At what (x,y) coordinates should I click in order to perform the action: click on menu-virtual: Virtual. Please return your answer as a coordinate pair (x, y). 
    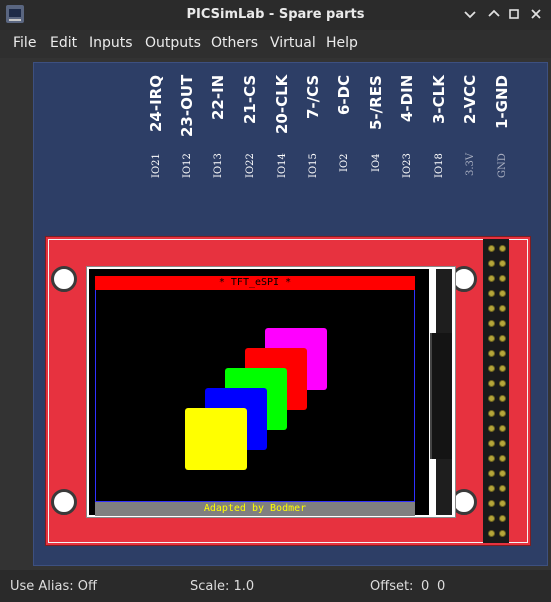
    Looking at the image, I should click on (293, 43).